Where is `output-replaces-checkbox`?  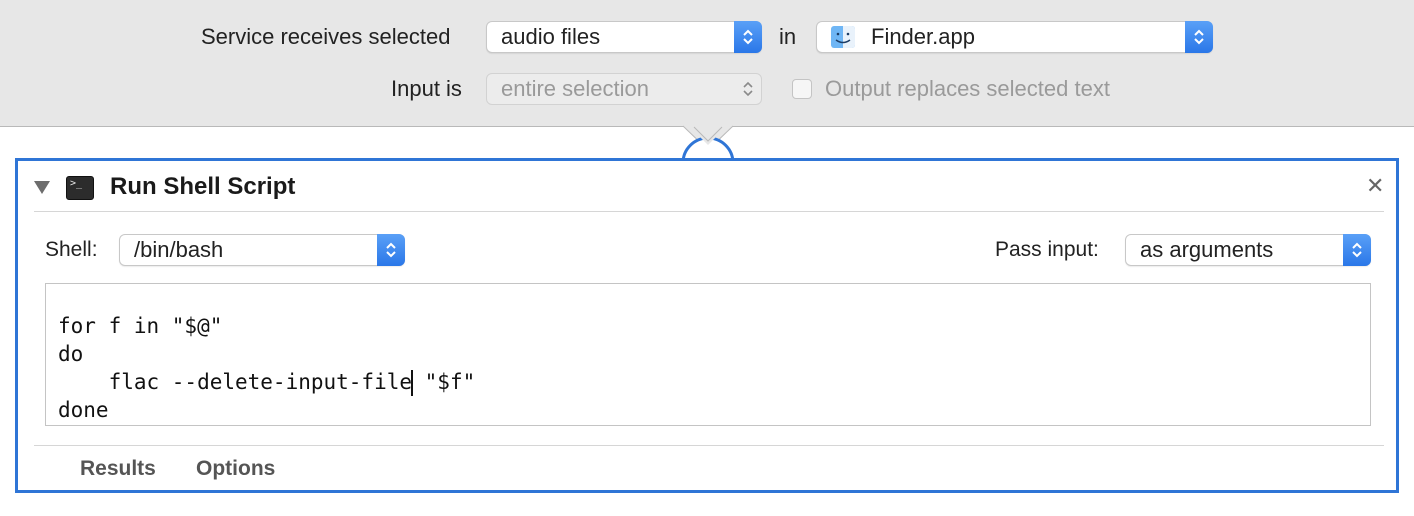 output-replaces-checkbox is located at coordinates (802, 89).